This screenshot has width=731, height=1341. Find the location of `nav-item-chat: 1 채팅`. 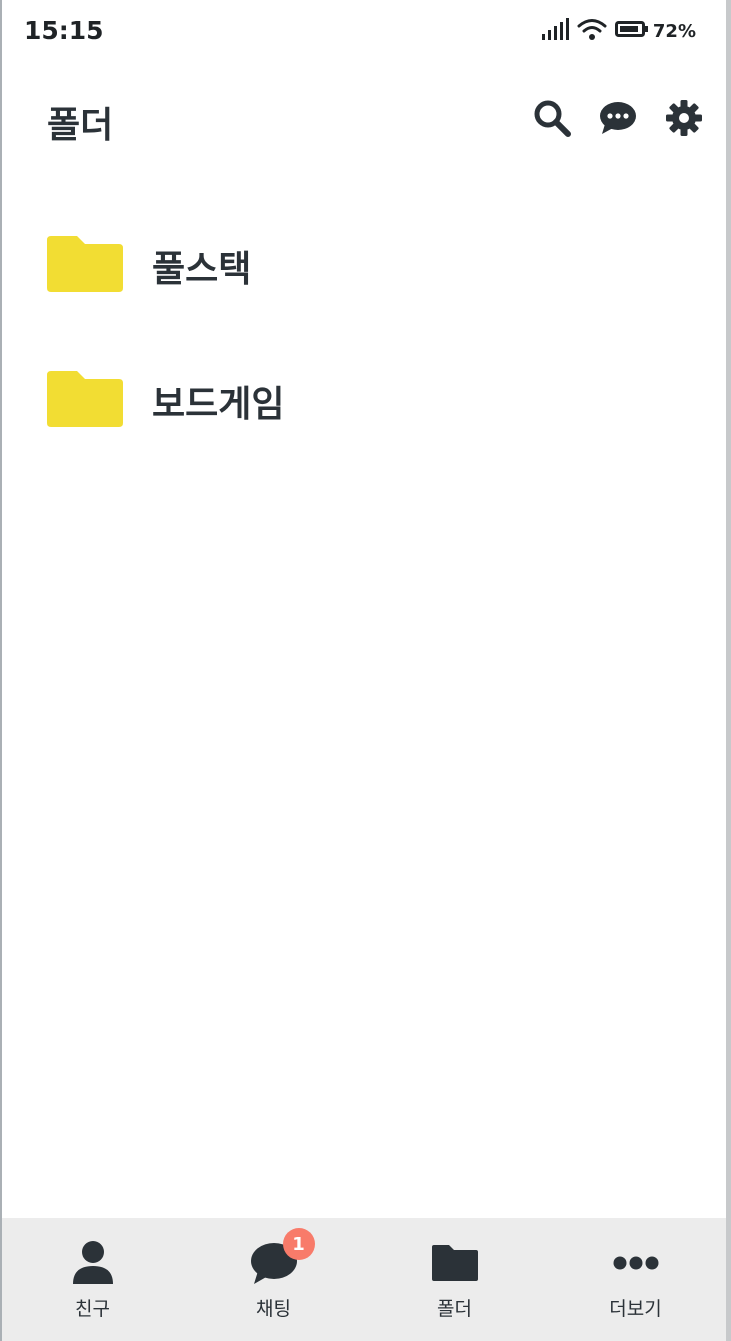

nav-item-chat: 1 채팅 is located at coordinates (273, 1279).